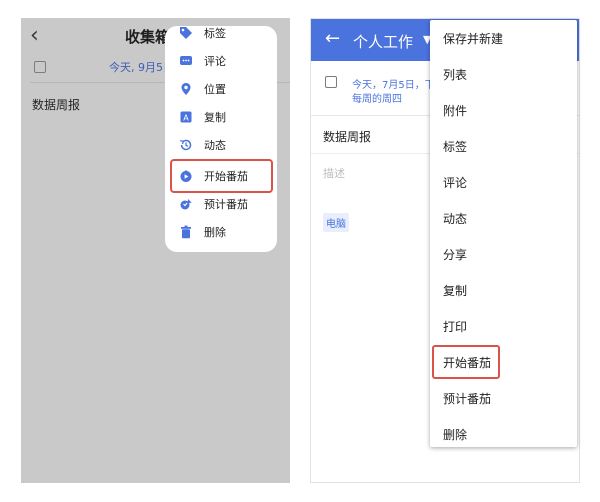  What do you see at coordinates (503, 290) in the screenshot?
I see `menu-item-copy: 复制` at bounding box center [503, 290].